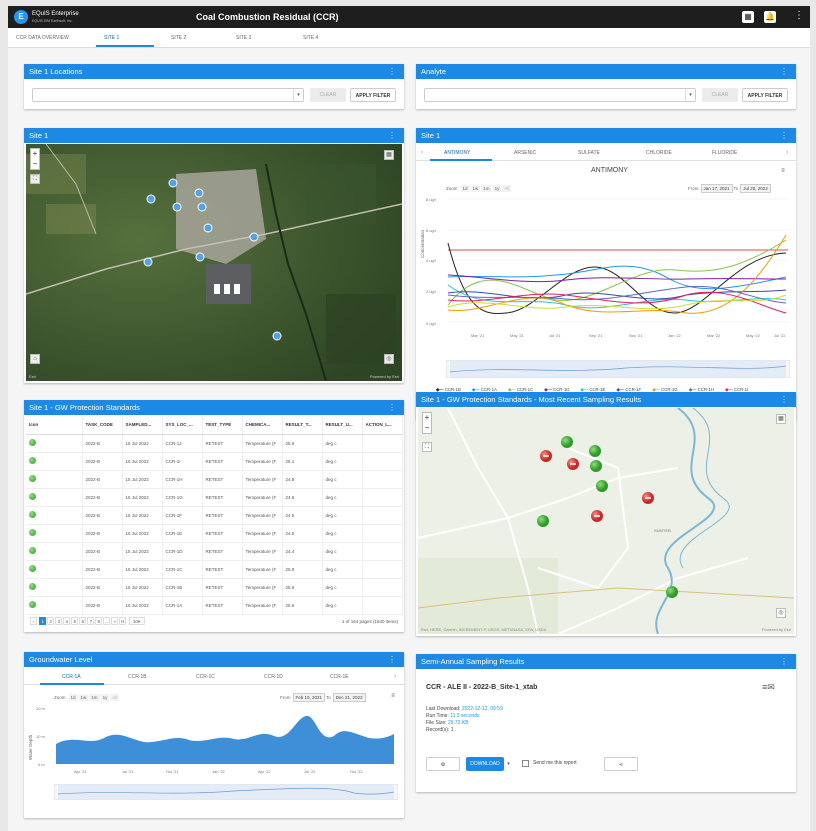  Describe the element at coordinates (123, 621) in the screenshot. I see `page-button: H` at that location.